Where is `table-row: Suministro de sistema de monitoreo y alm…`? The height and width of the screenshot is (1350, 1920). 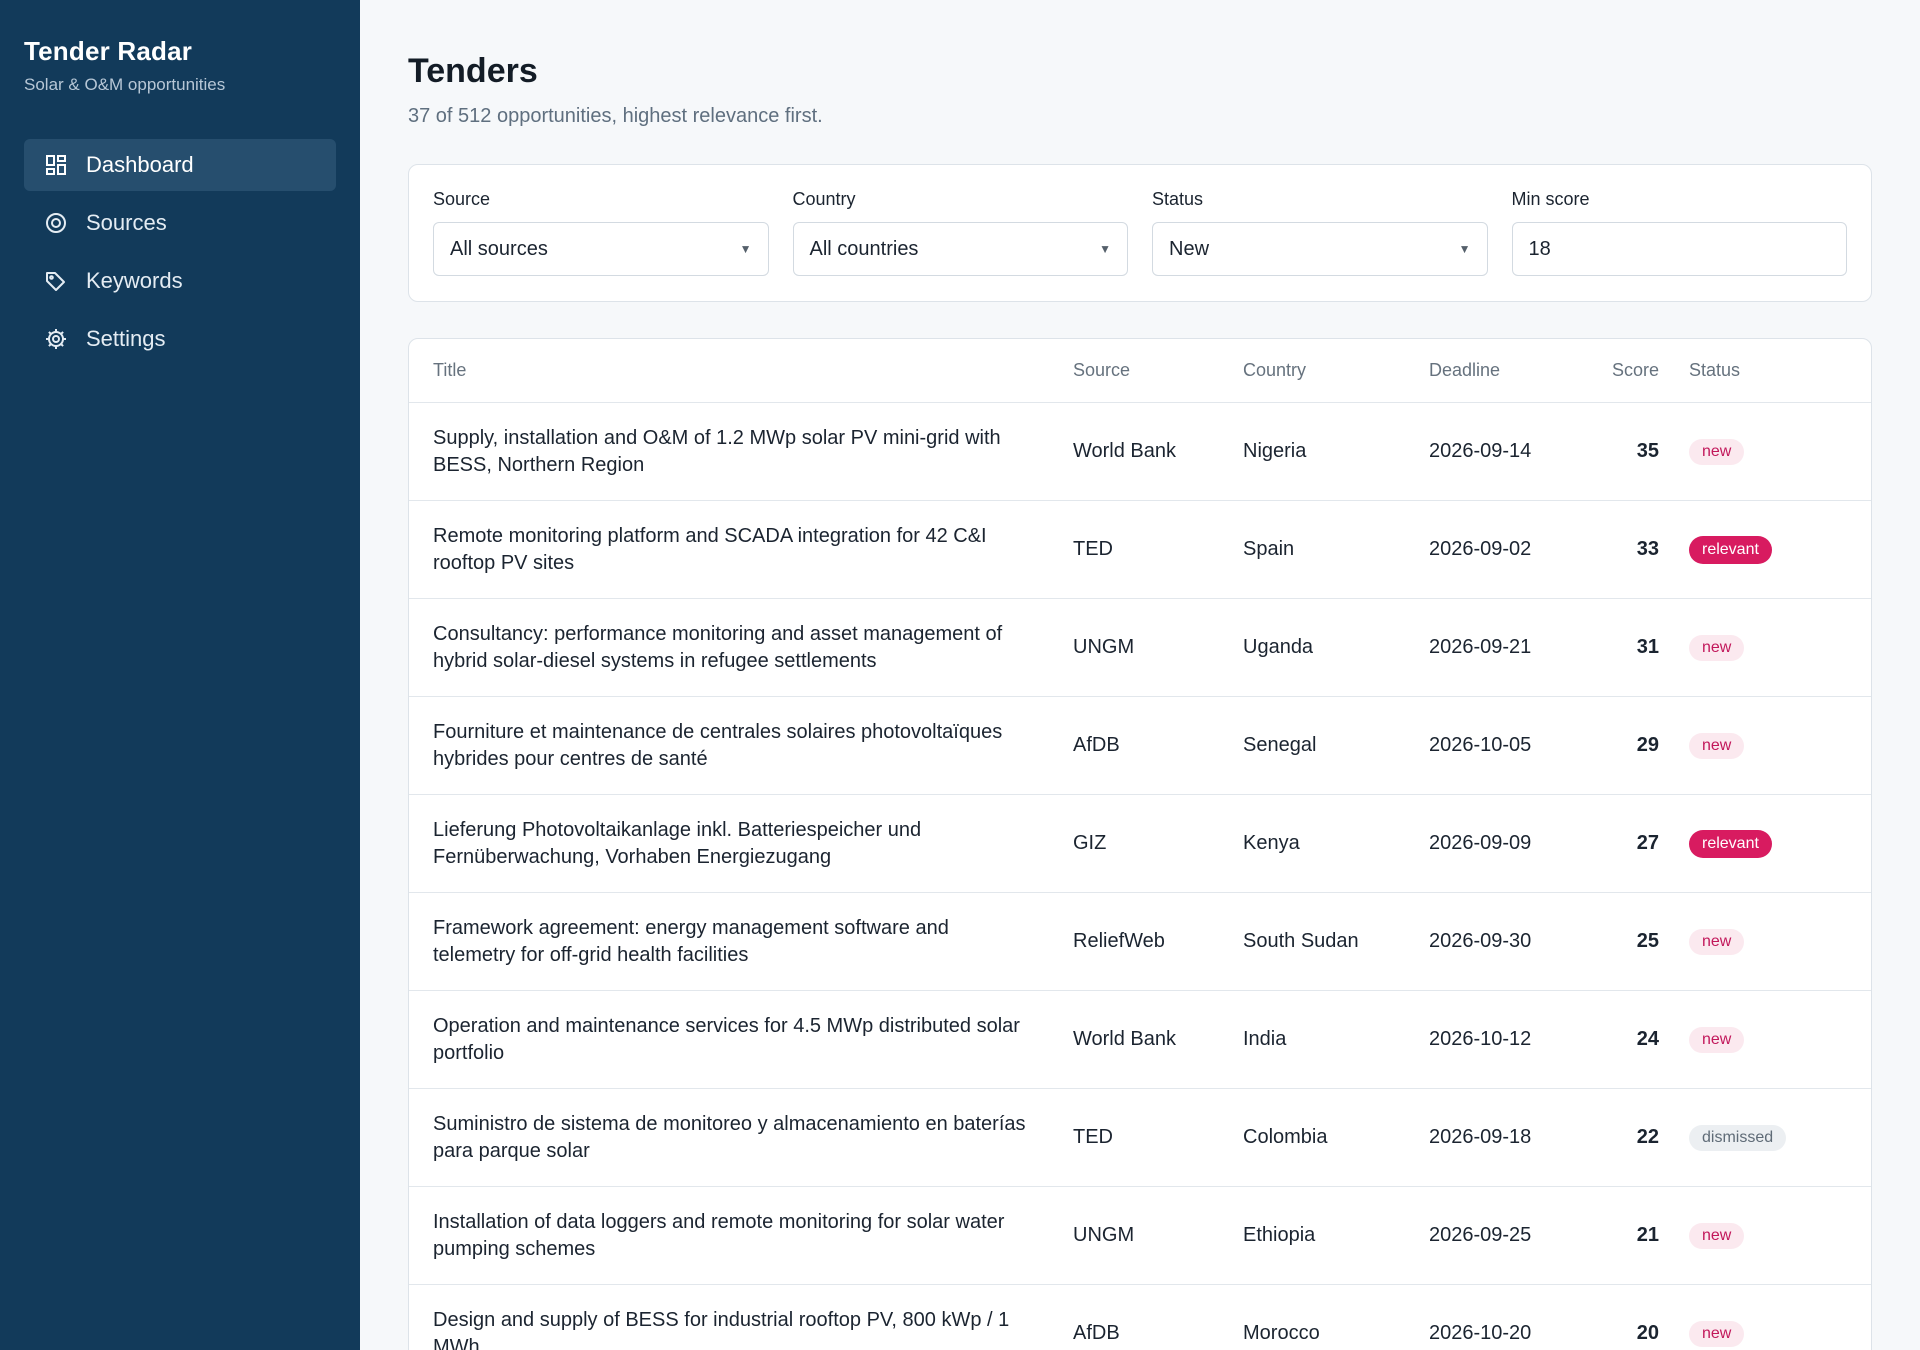 table-row: Suministro de sistema de monitoreo y alm… is located at coordinates (1140, 1138).